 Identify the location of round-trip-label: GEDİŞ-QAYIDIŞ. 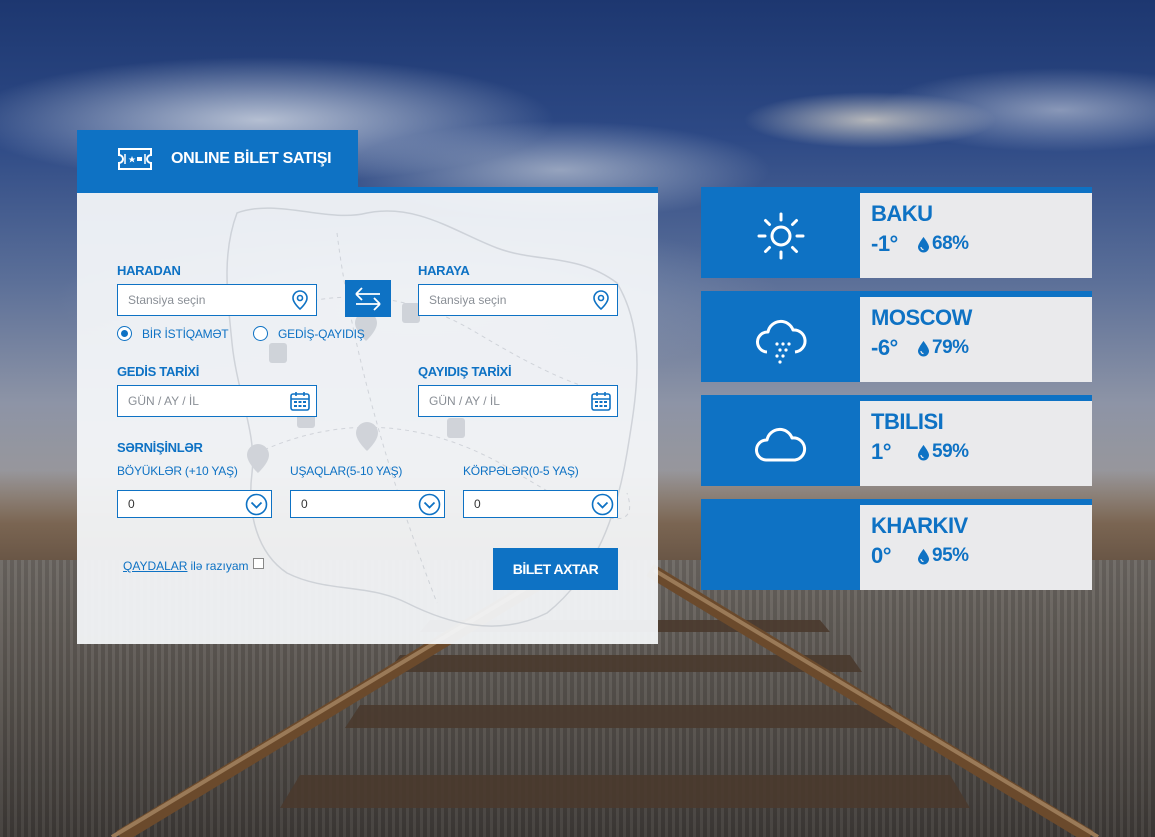
(321, 333).